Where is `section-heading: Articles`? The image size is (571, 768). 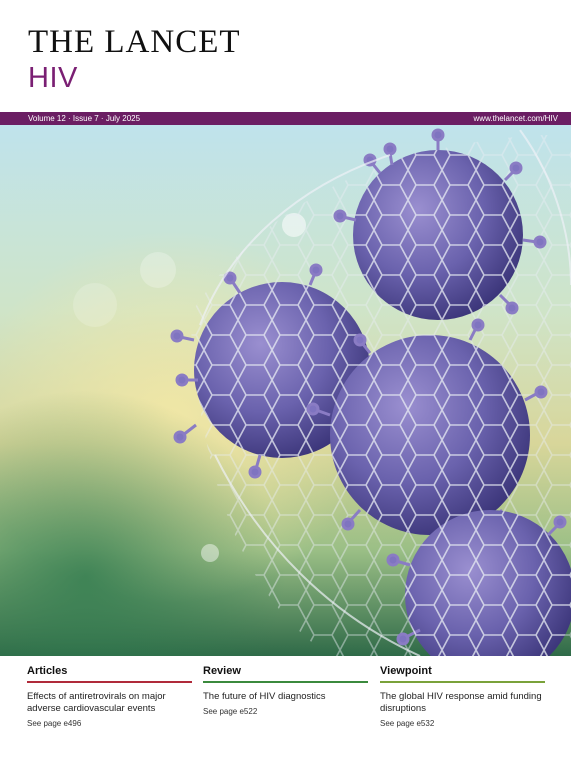
section-heading: Articles is located at coordinates (47, 671).